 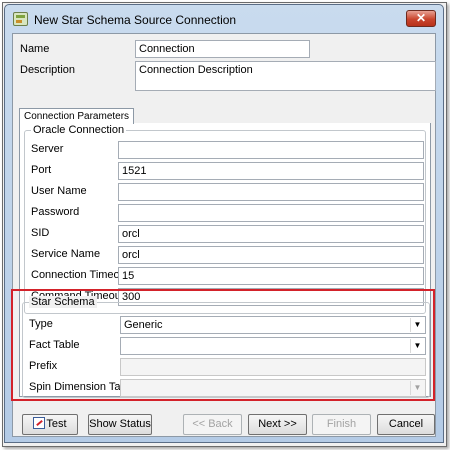 What do you see at coordinates (143, 325) in the screenshot?
I see `type-select-value: Generic` at bounding box center [143, 325].